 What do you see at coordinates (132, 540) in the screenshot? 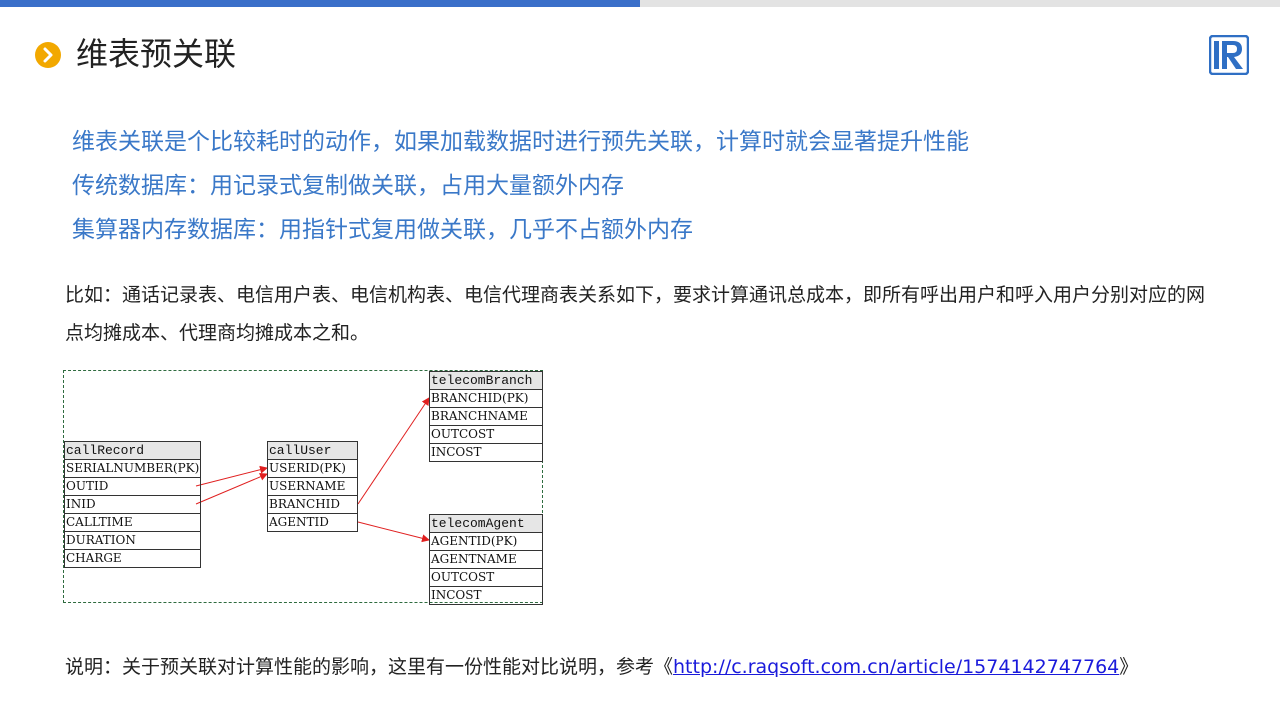
I see `table-field: DURATION` at bounding box center [132, 540].